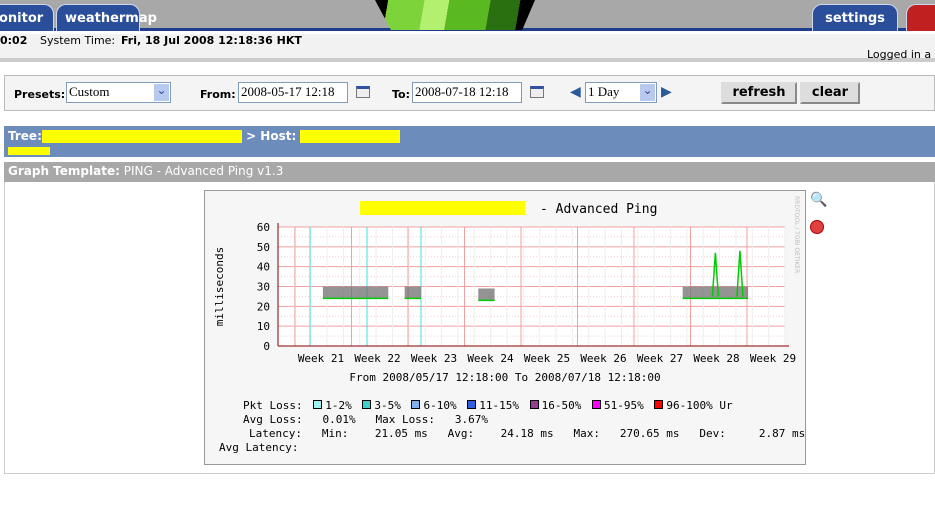 The width and height of the screenshot is (935, 511). I want to click on tab-graphs, so click(920, 17).